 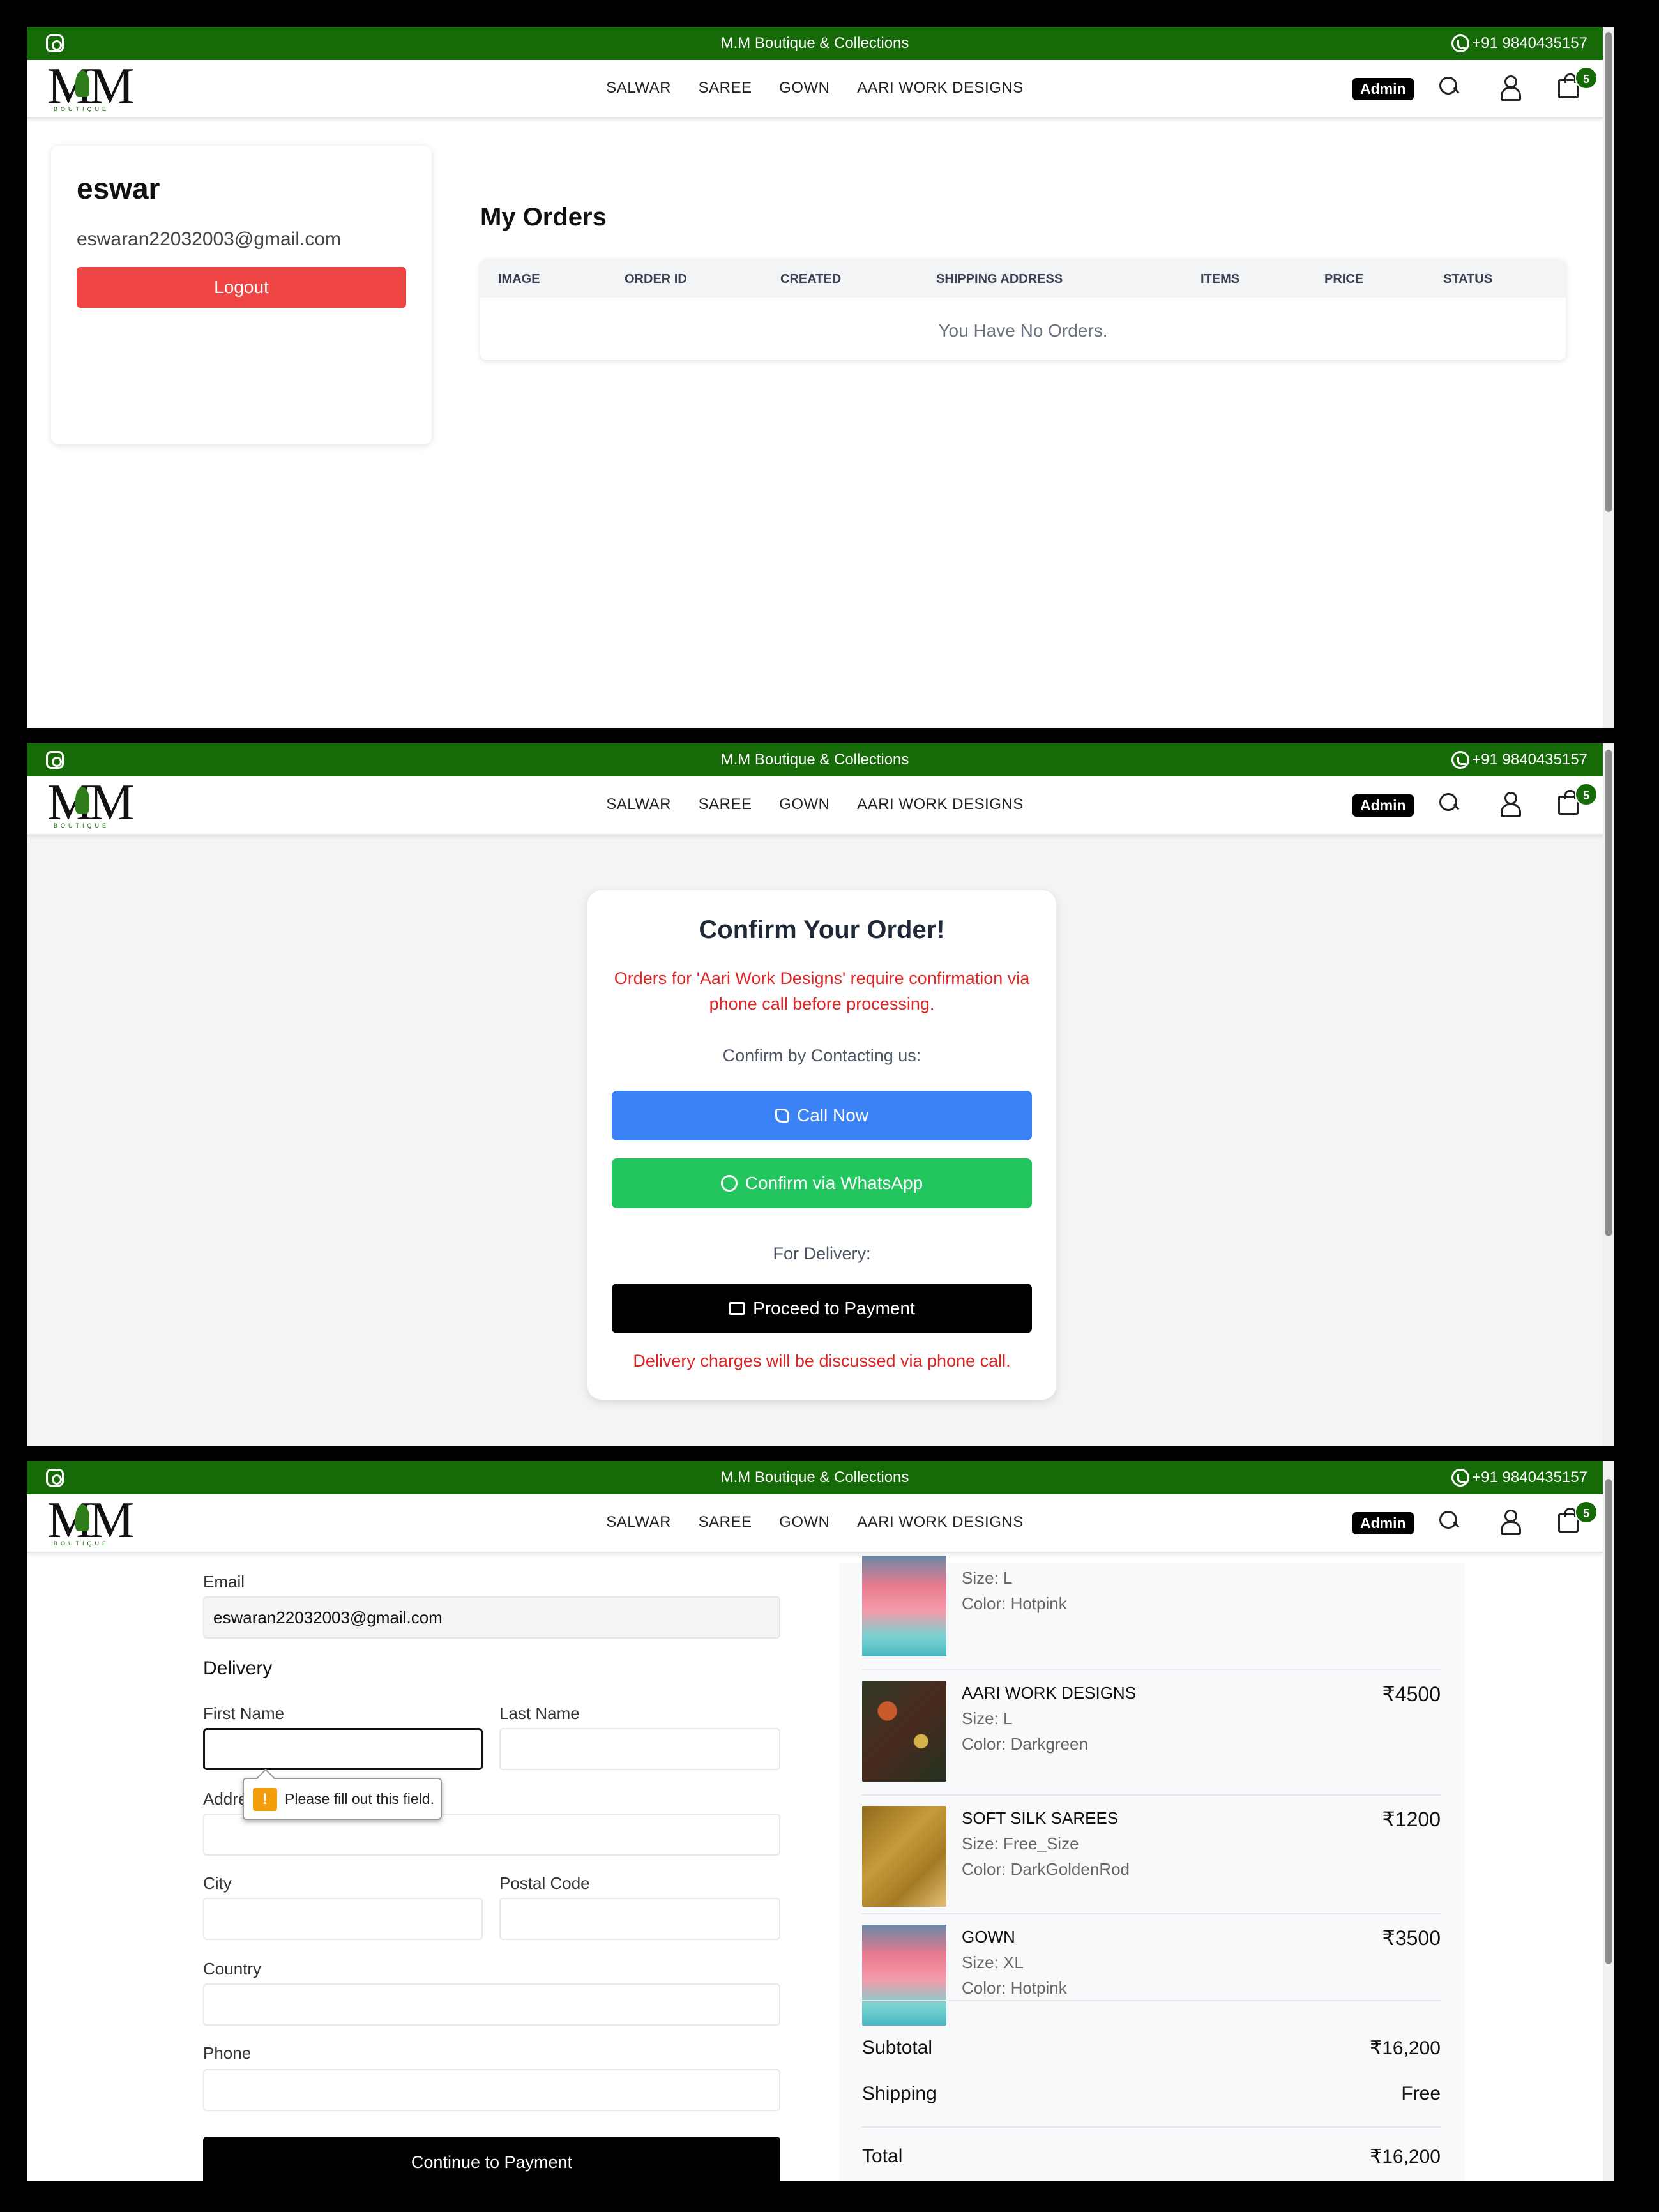 What do you see at coordinates (1023, 330) in the screenshot?
I see `empty-orders-message: You Have No Orders.` at bounding box center [1023, 330].